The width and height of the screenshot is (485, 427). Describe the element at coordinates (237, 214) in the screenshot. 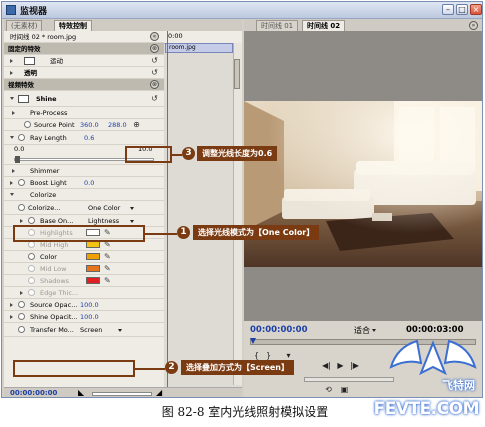

I see `vertical-scrollbar` at that location.